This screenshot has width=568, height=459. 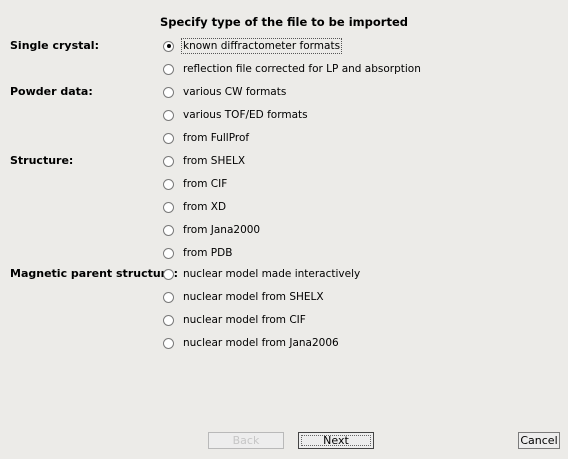 I want to click on option-label: various CW formats, so click(x=235, y=92).